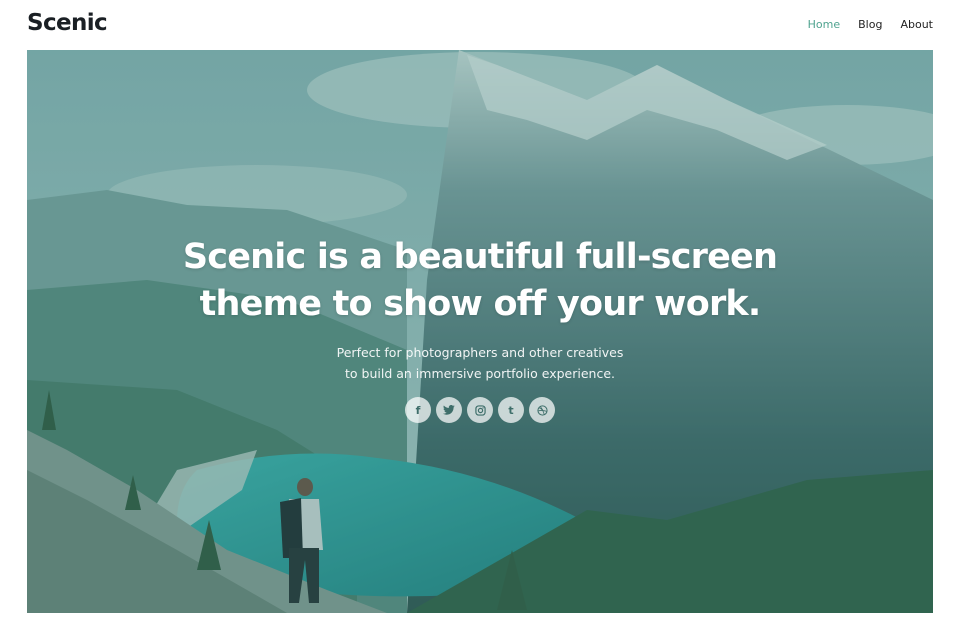  I want to click on twitter-bird-icon, so click(449, 410).